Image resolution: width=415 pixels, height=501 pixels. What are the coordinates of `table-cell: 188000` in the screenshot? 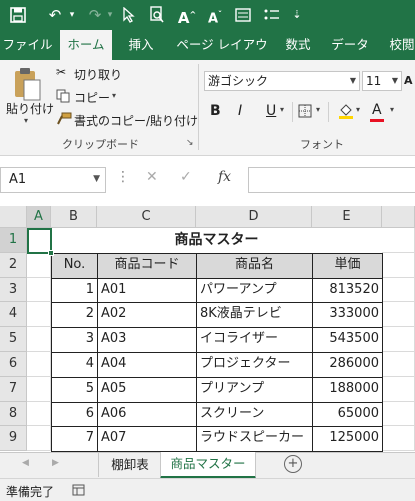 It's located at (347, 389).